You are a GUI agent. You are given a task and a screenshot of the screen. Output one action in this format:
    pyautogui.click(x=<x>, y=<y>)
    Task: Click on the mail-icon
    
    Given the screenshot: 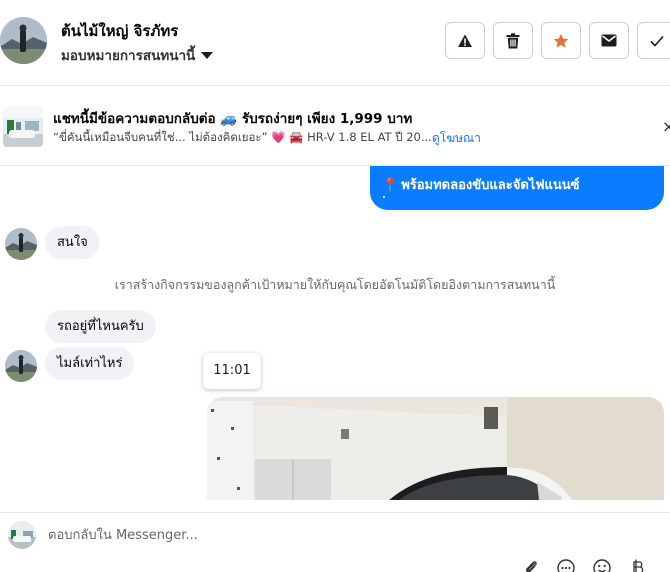 What is the action you would take?
    pyautogui.click(x=609, y=40)
    